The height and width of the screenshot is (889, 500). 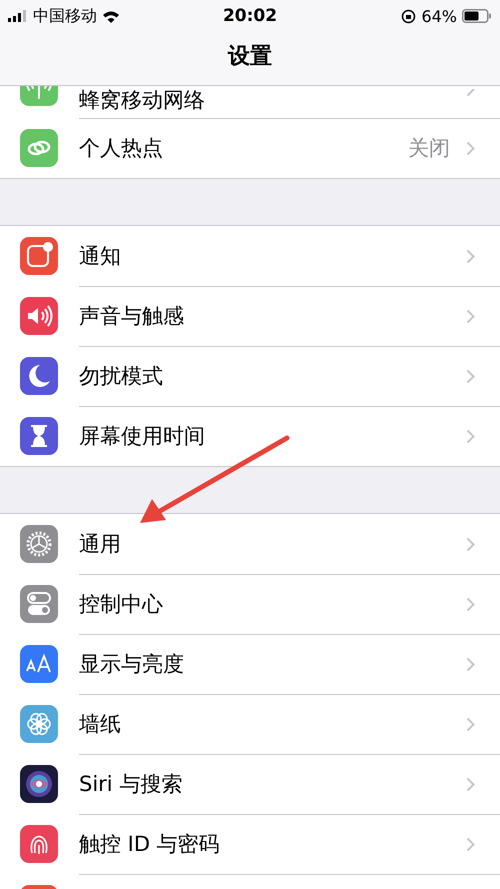 I want to click on battery-icon, so click(x=477, y=16).